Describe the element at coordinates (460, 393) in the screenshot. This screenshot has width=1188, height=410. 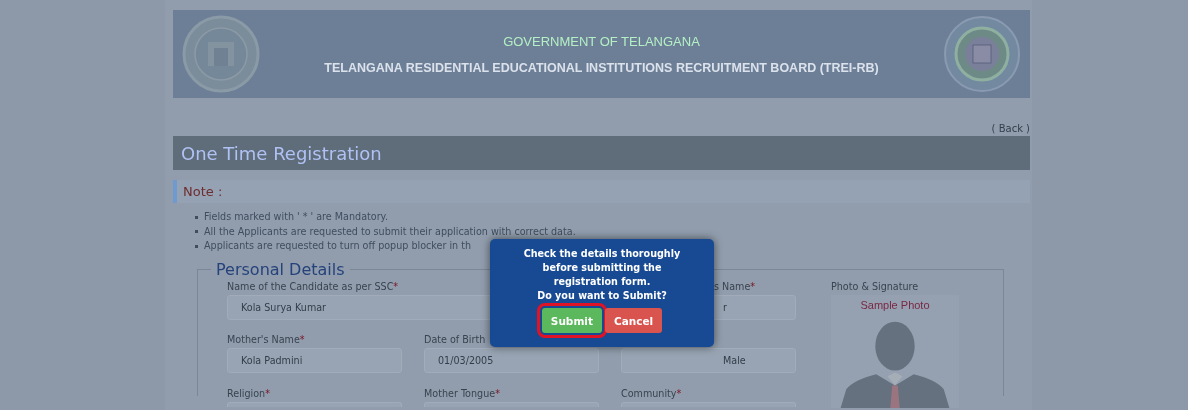
I see `field-label: Mother Tongue` at that location.